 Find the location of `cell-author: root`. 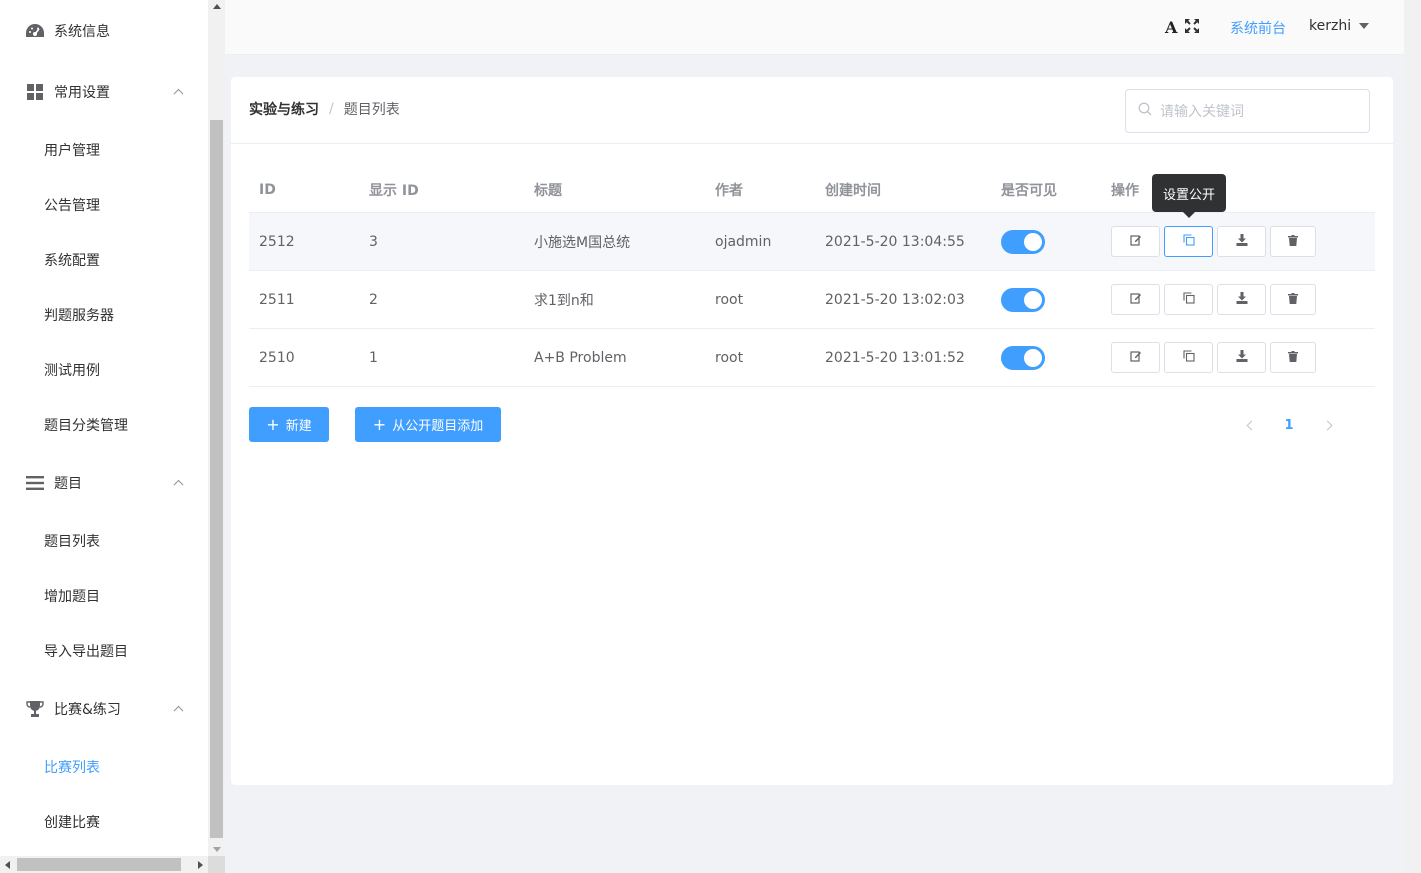

cell-author: root is located at coordinates (729, 357).